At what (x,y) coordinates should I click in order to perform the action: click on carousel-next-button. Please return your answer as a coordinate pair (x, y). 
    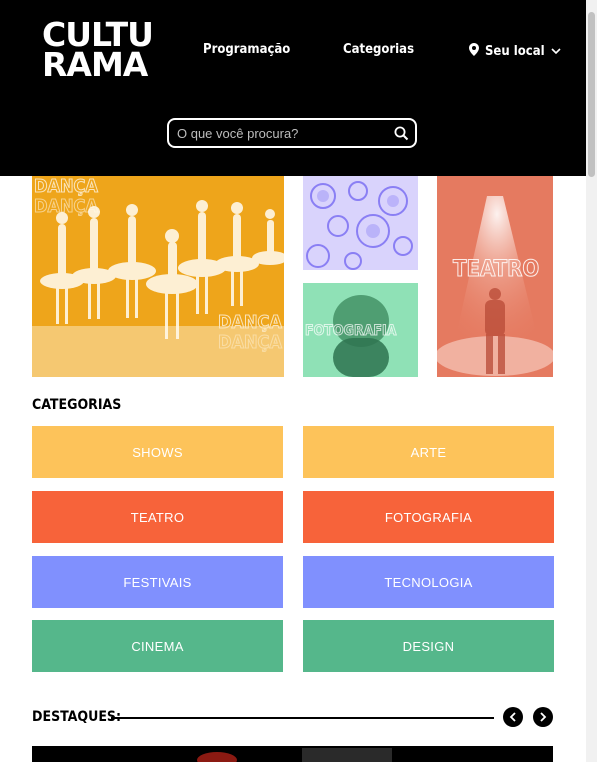
    Looking at the image, I should click on (543, 717).